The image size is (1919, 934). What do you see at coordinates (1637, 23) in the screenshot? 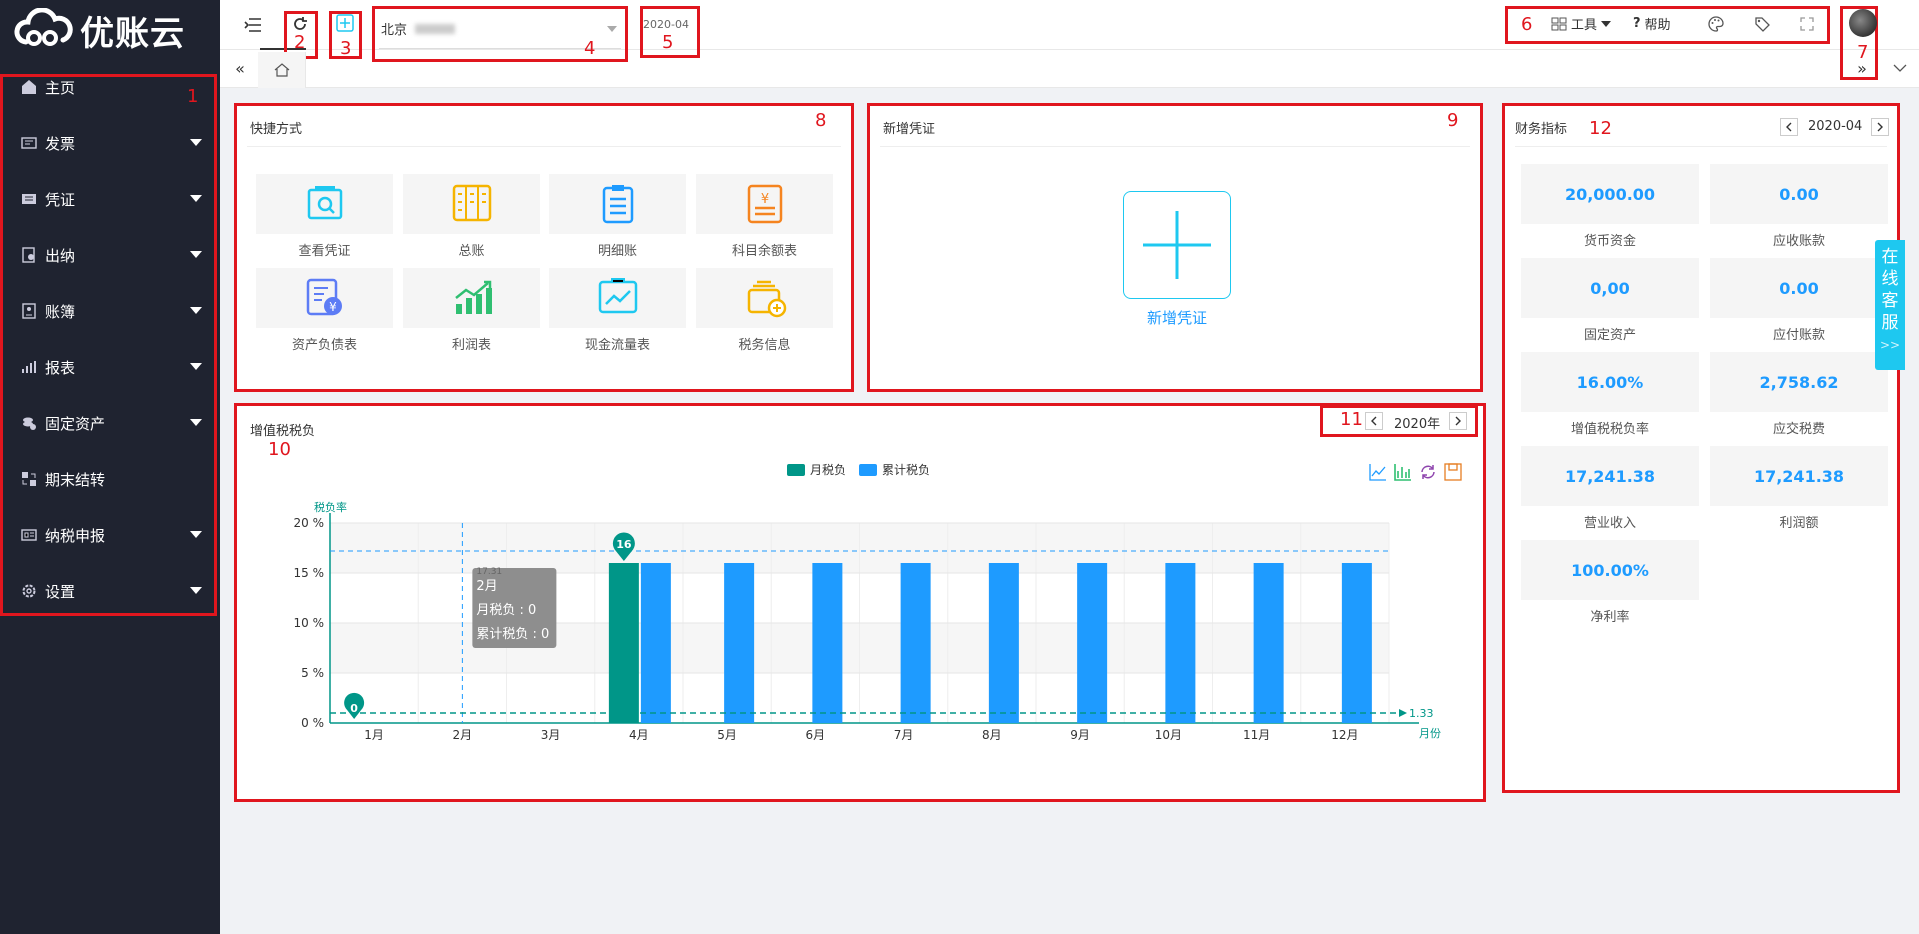
I see `question-icon: ?` at bounding box center [1637, 23].